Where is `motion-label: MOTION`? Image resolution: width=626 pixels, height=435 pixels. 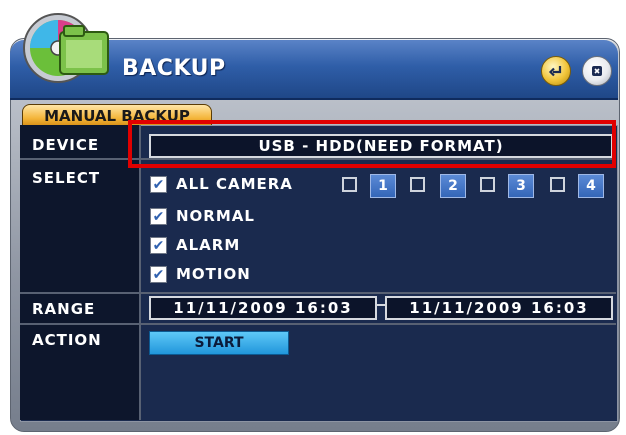 motion-label: MOTION is located at coordinates (213, 274).